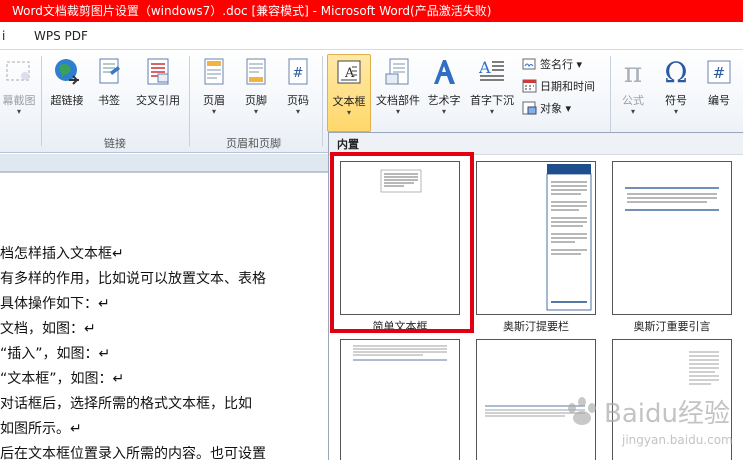  Describe the element at coordinates (398, 100) in the screenshot. I see `quick-parts-label: 文档部件` at that location.